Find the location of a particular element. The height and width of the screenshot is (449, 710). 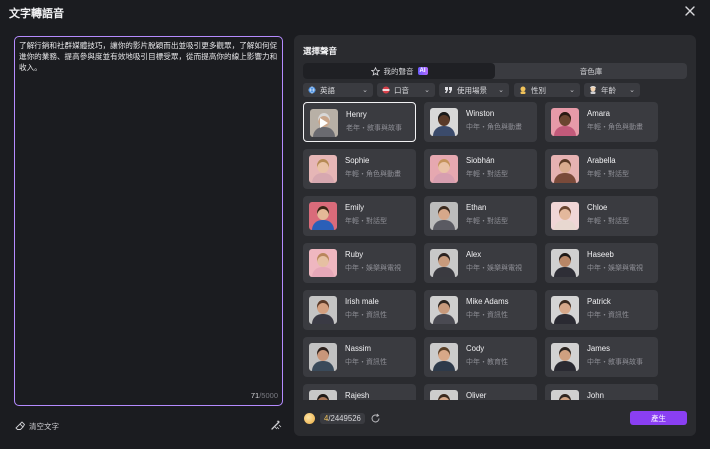

voice-card: Ethan 年輕・對話型 is located at coordinates (480, 216).